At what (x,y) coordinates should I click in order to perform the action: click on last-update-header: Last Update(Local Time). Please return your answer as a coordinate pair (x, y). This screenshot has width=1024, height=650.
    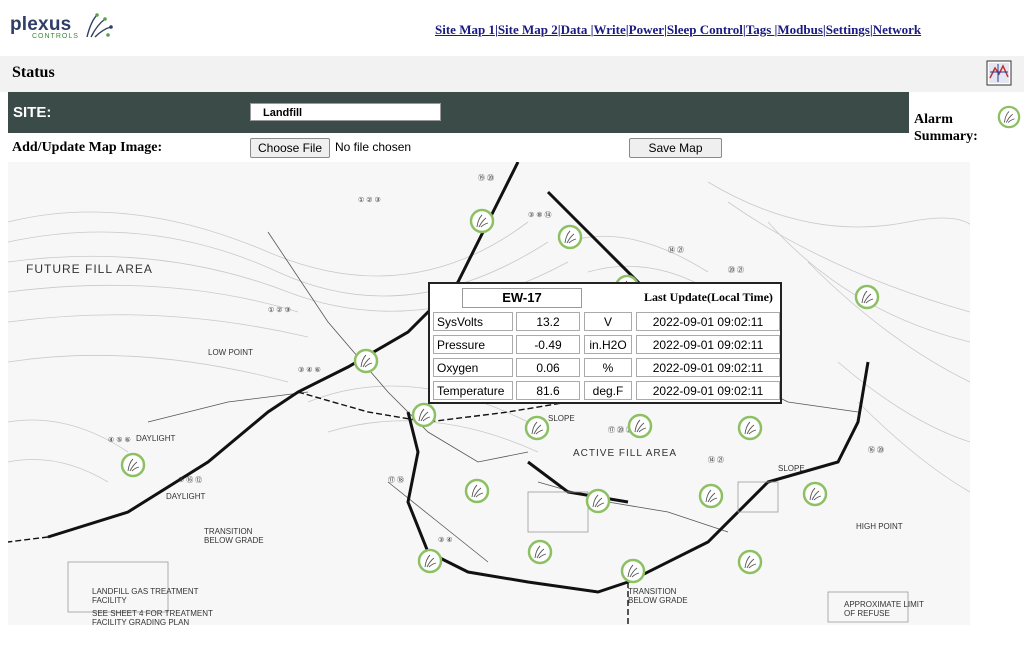
    Looking at the image, I should click on (708, 297).